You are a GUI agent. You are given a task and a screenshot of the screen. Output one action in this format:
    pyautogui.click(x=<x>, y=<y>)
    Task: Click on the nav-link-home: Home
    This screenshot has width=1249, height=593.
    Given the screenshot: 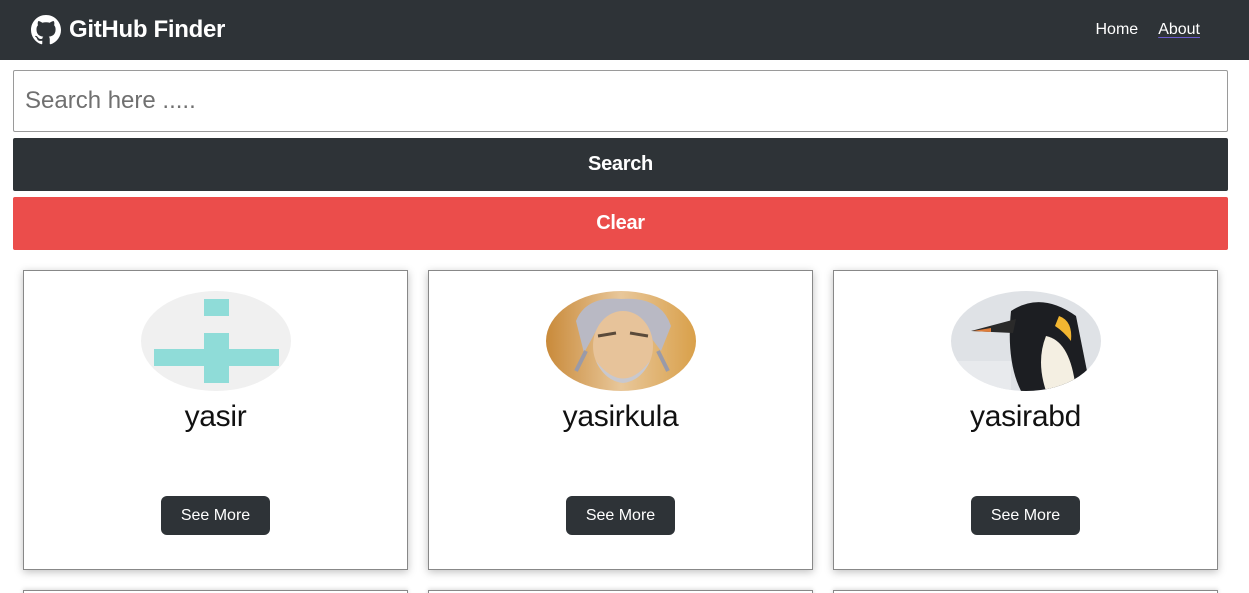 What is the action you would take?
    pyautogui.click(x=1117, y=30)
    